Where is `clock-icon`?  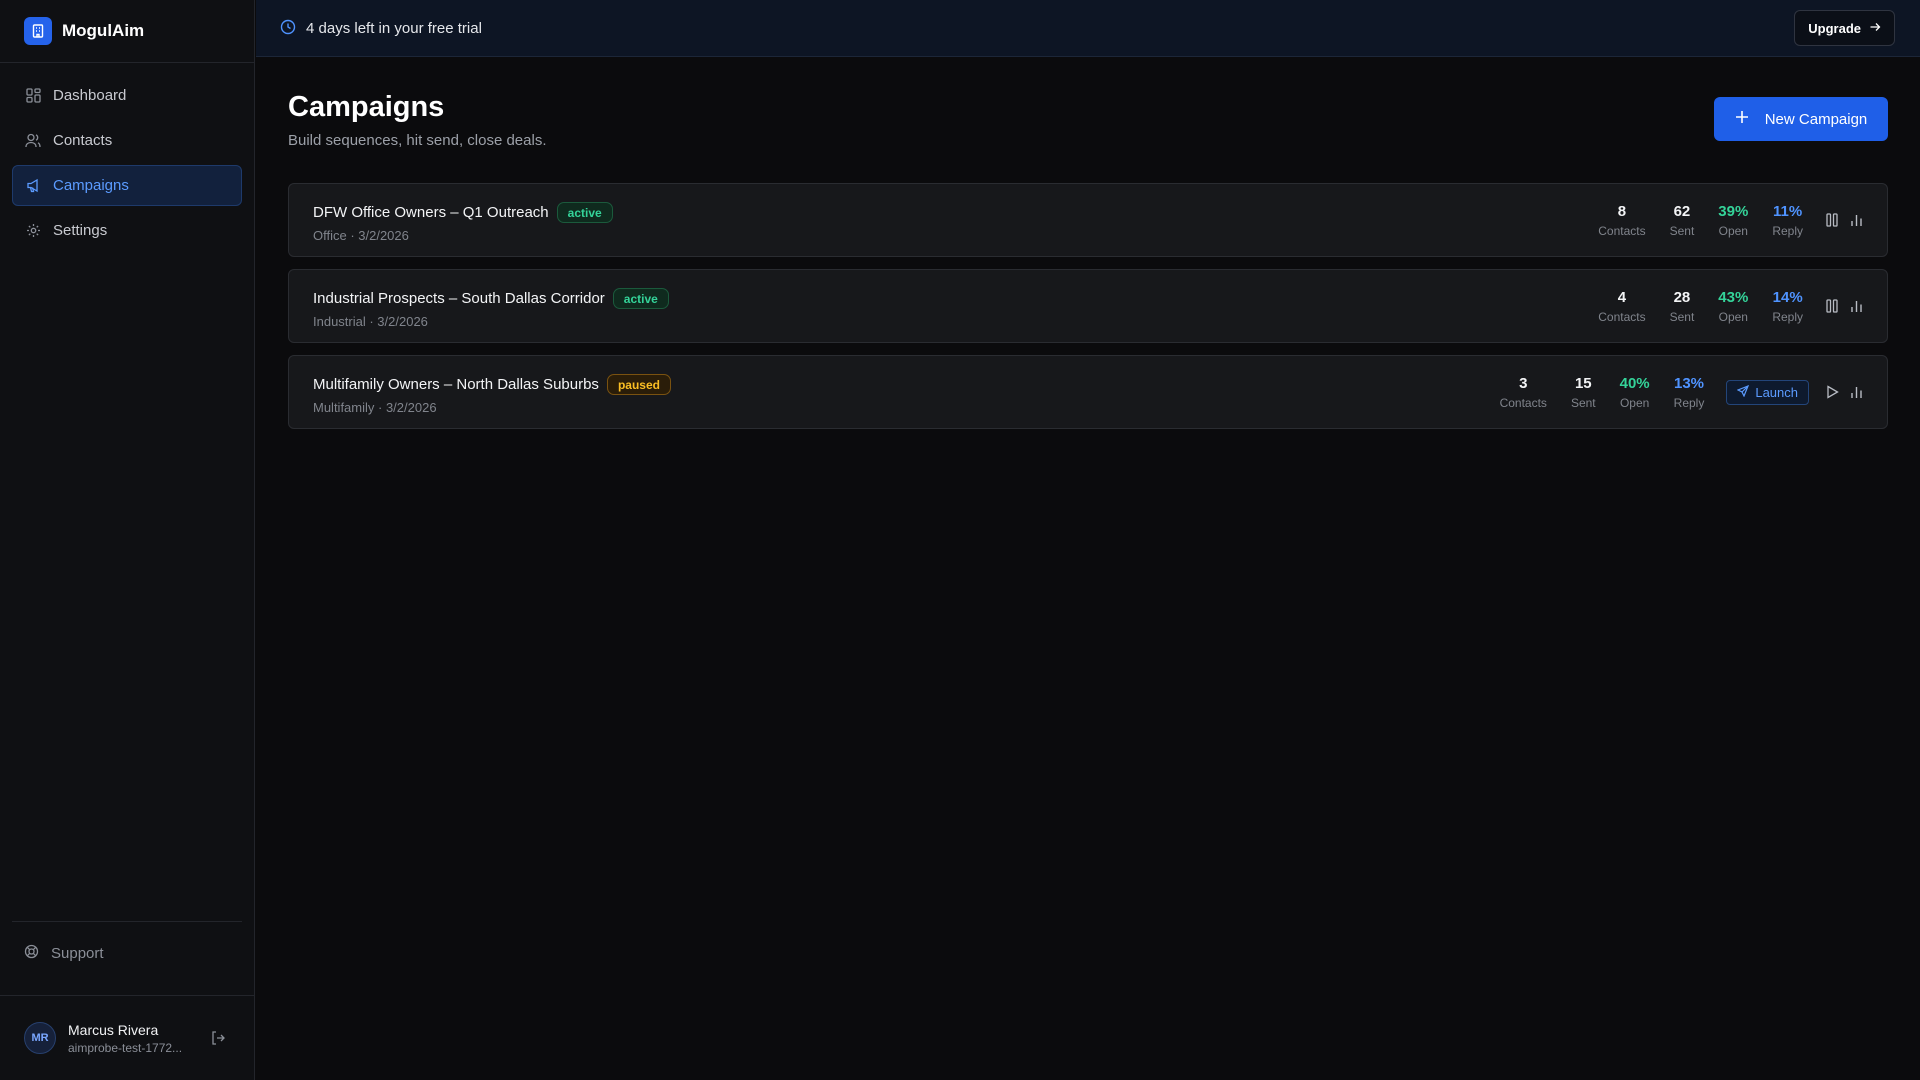
clock-icon is located at coordinates (288, 28).